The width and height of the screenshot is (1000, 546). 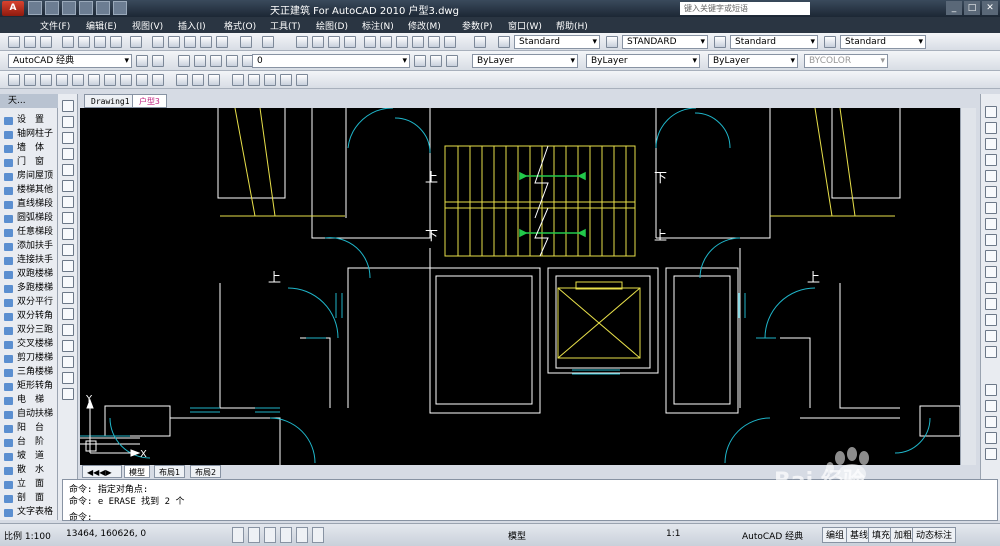 What do you see at coordinates (991, 128) in the screenshot?
I see `copy-object-icon` at bounding box center [991, 128].